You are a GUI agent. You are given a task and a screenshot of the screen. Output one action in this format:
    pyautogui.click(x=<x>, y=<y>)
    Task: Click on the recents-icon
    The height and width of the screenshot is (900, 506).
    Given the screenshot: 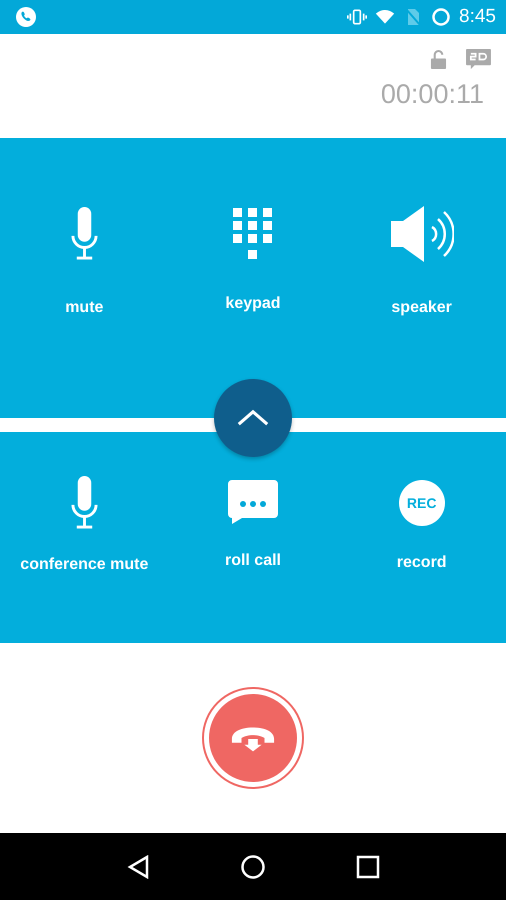 What is the action you would take?
    pyautogui.click(x=368, y=866)
    